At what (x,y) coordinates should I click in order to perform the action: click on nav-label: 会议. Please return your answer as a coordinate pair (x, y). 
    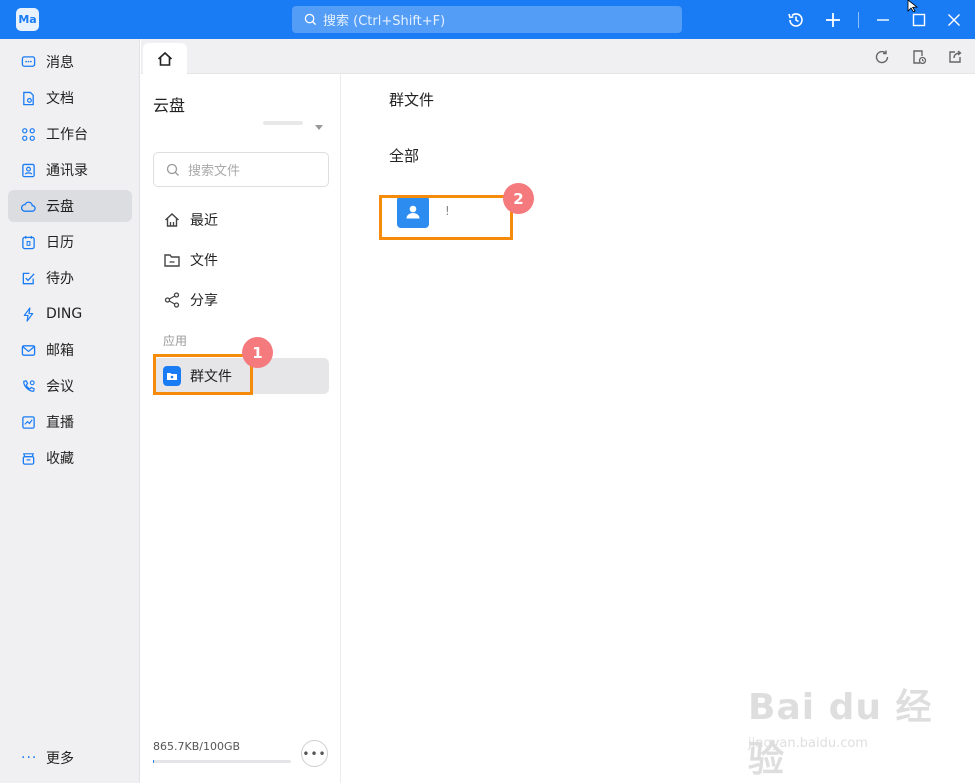
    Looking at the image, I should click on (60, 387).